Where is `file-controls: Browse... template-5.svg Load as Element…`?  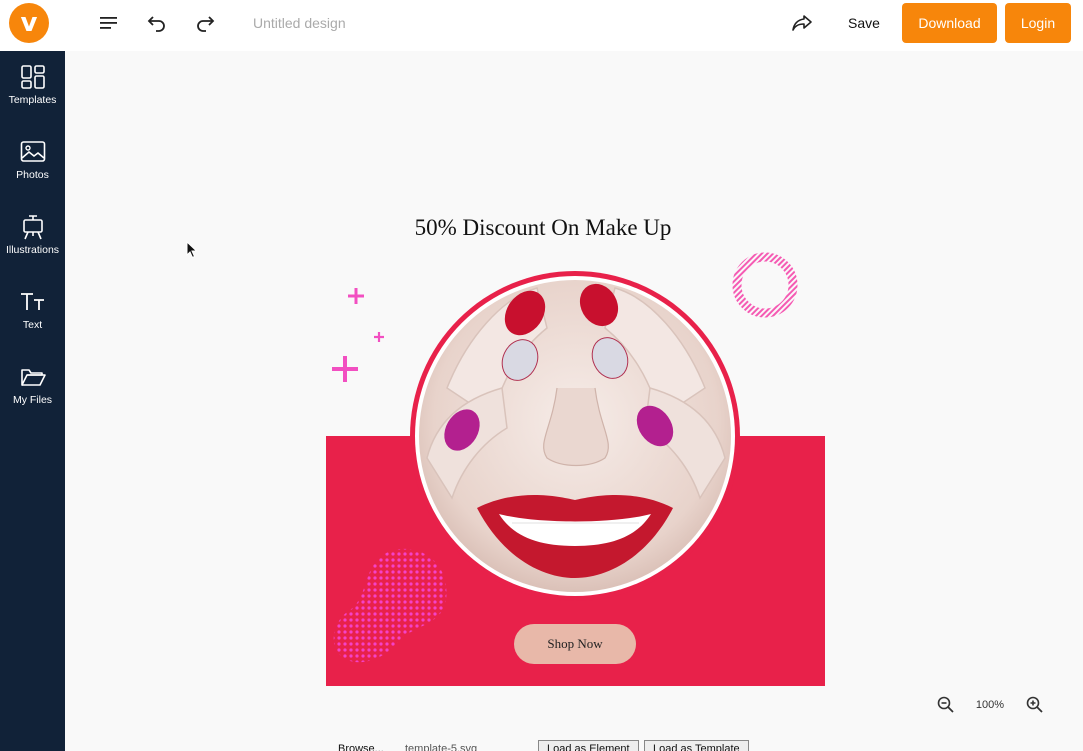
file-controls: Browse... template-5.svg Load as Element… is located at coordinates (541, 745).